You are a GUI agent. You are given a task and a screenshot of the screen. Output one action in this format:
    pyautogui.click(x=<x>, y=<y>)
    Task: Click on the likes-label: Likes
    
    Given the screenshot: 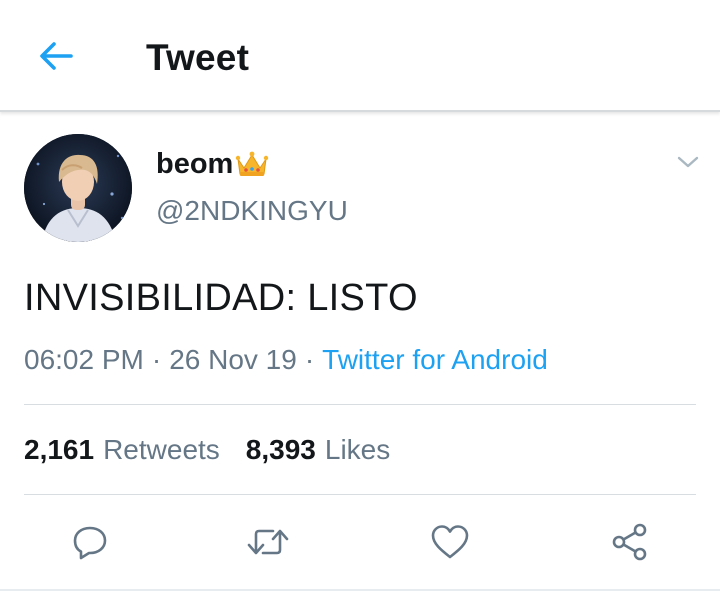 What is the action you would take?
    pyautogui.click(x=357, y=449)
    